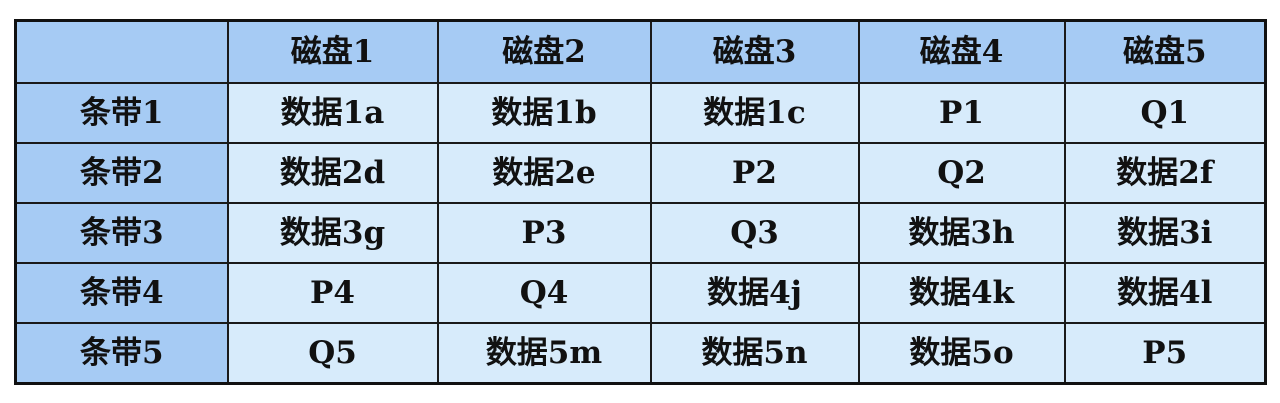 This screenshot has height=403, width=1280. I want to click on table-cell: 数据3g, so click(332, 233).